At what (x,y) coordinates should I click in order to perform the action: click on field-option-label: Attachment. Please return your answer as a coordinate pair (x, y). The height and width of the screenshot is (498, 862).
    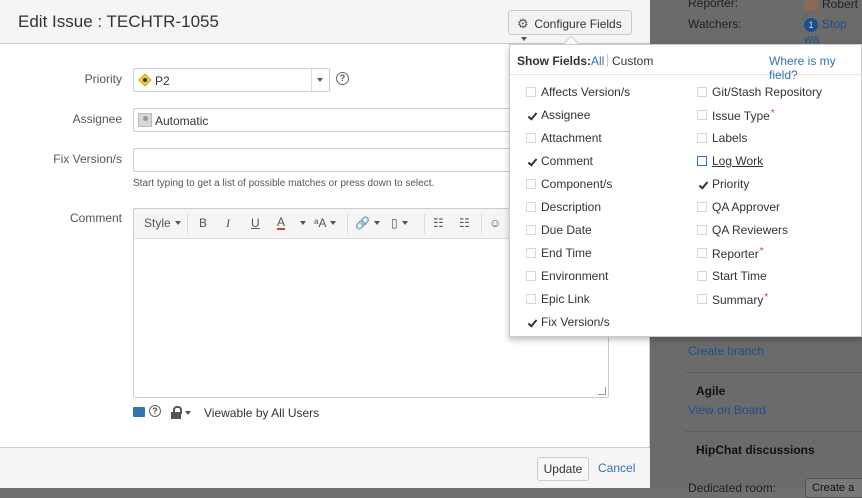
    Looking at the image, I should click on (571, 138).